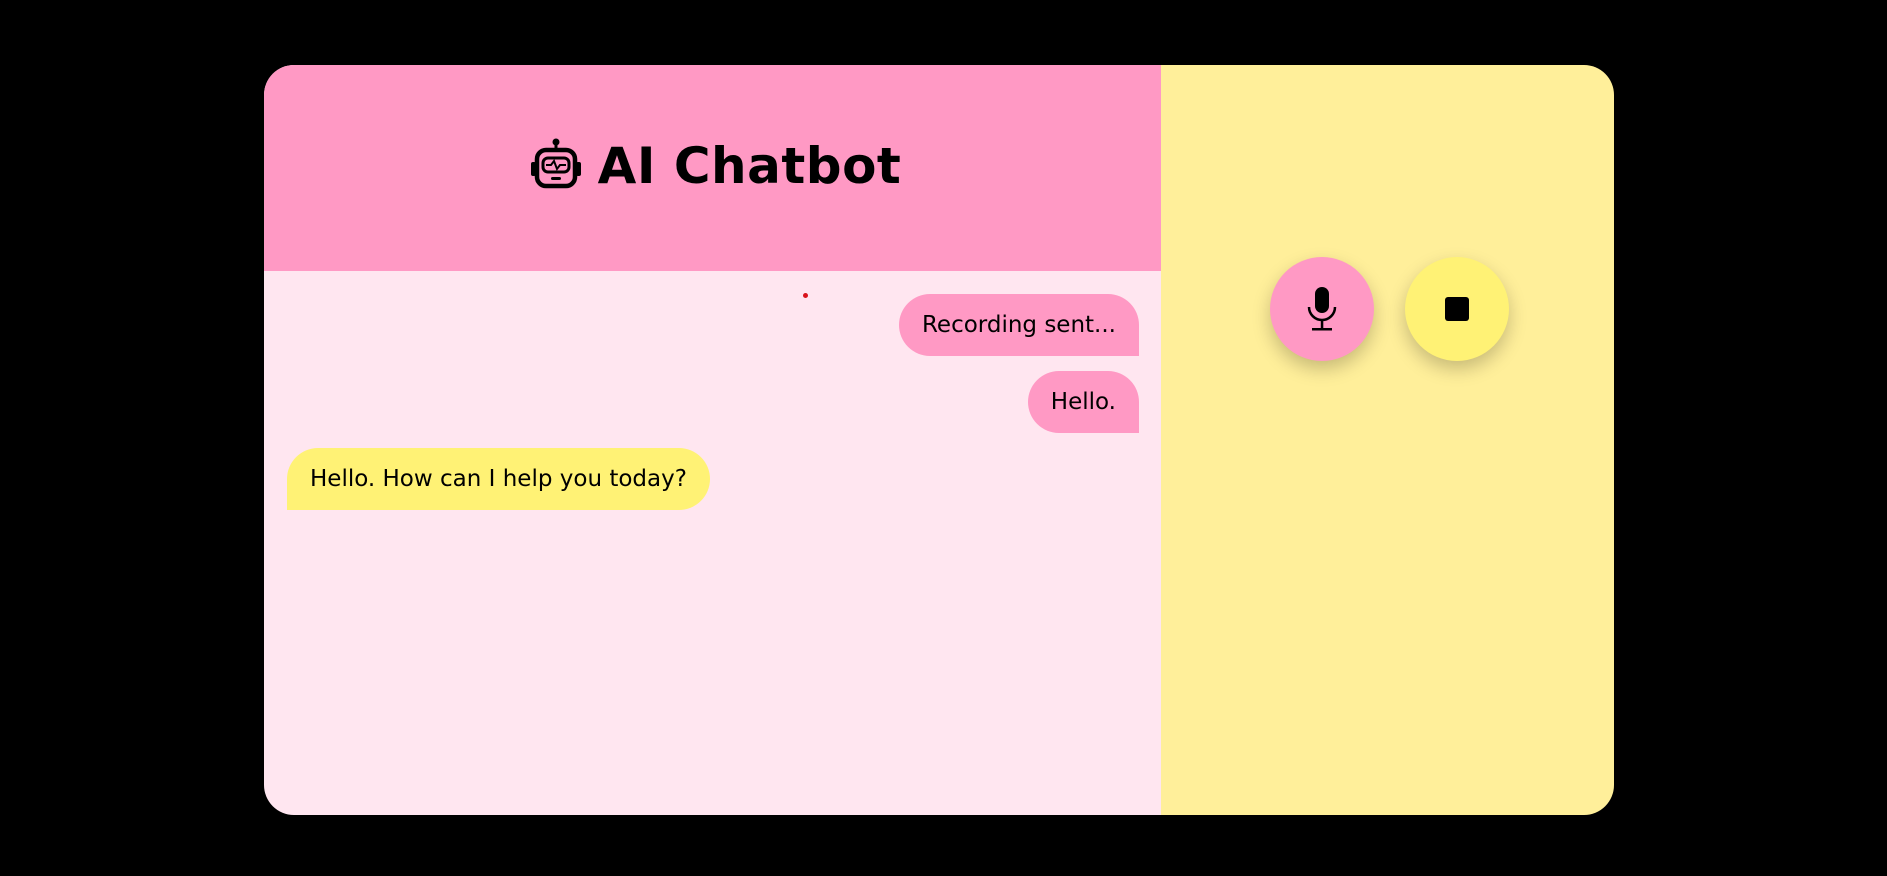 The width and height of the screenshot is (1887, 876). I want to click on microphone-icon, so click(1322, 309).